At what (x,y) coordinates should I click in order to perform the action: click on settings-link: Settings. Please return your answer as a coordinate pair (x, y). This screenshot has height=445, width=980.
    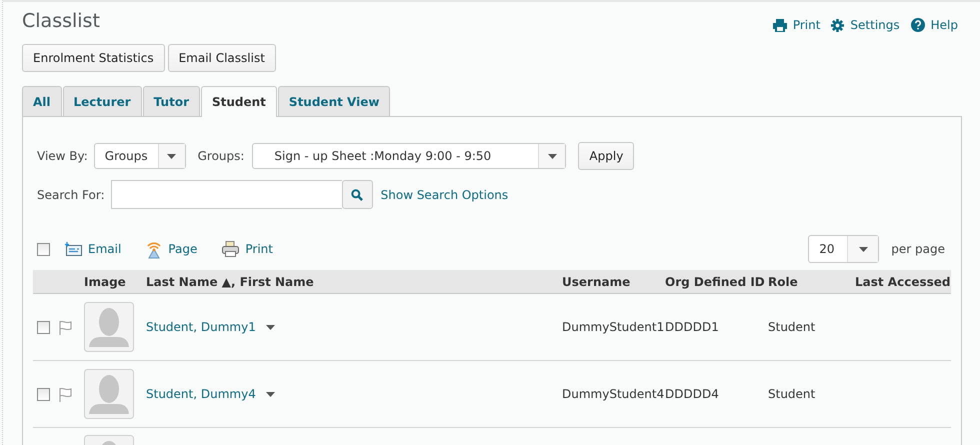
    Looking at the image, I should click on (865, 25).